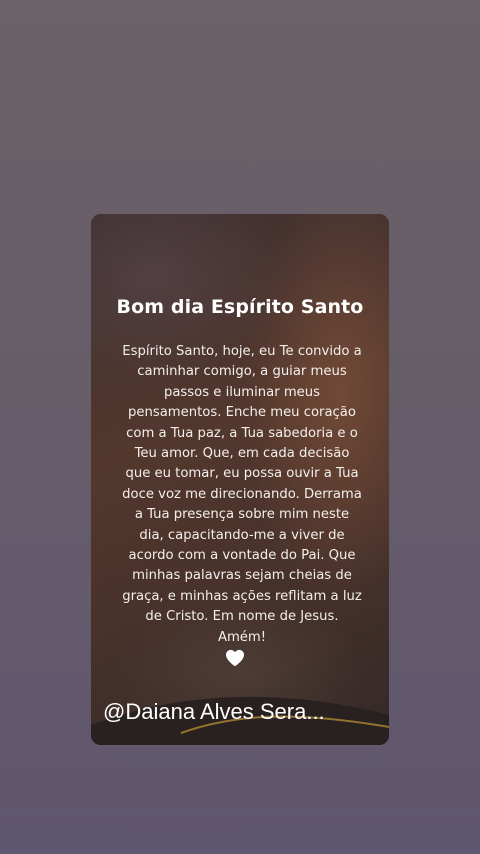 Image resolution: width=480 pixels, height=854 pixels. Describe the element at coordinates (235, 658) in the screenshot. I see `heart-icon` at that location.